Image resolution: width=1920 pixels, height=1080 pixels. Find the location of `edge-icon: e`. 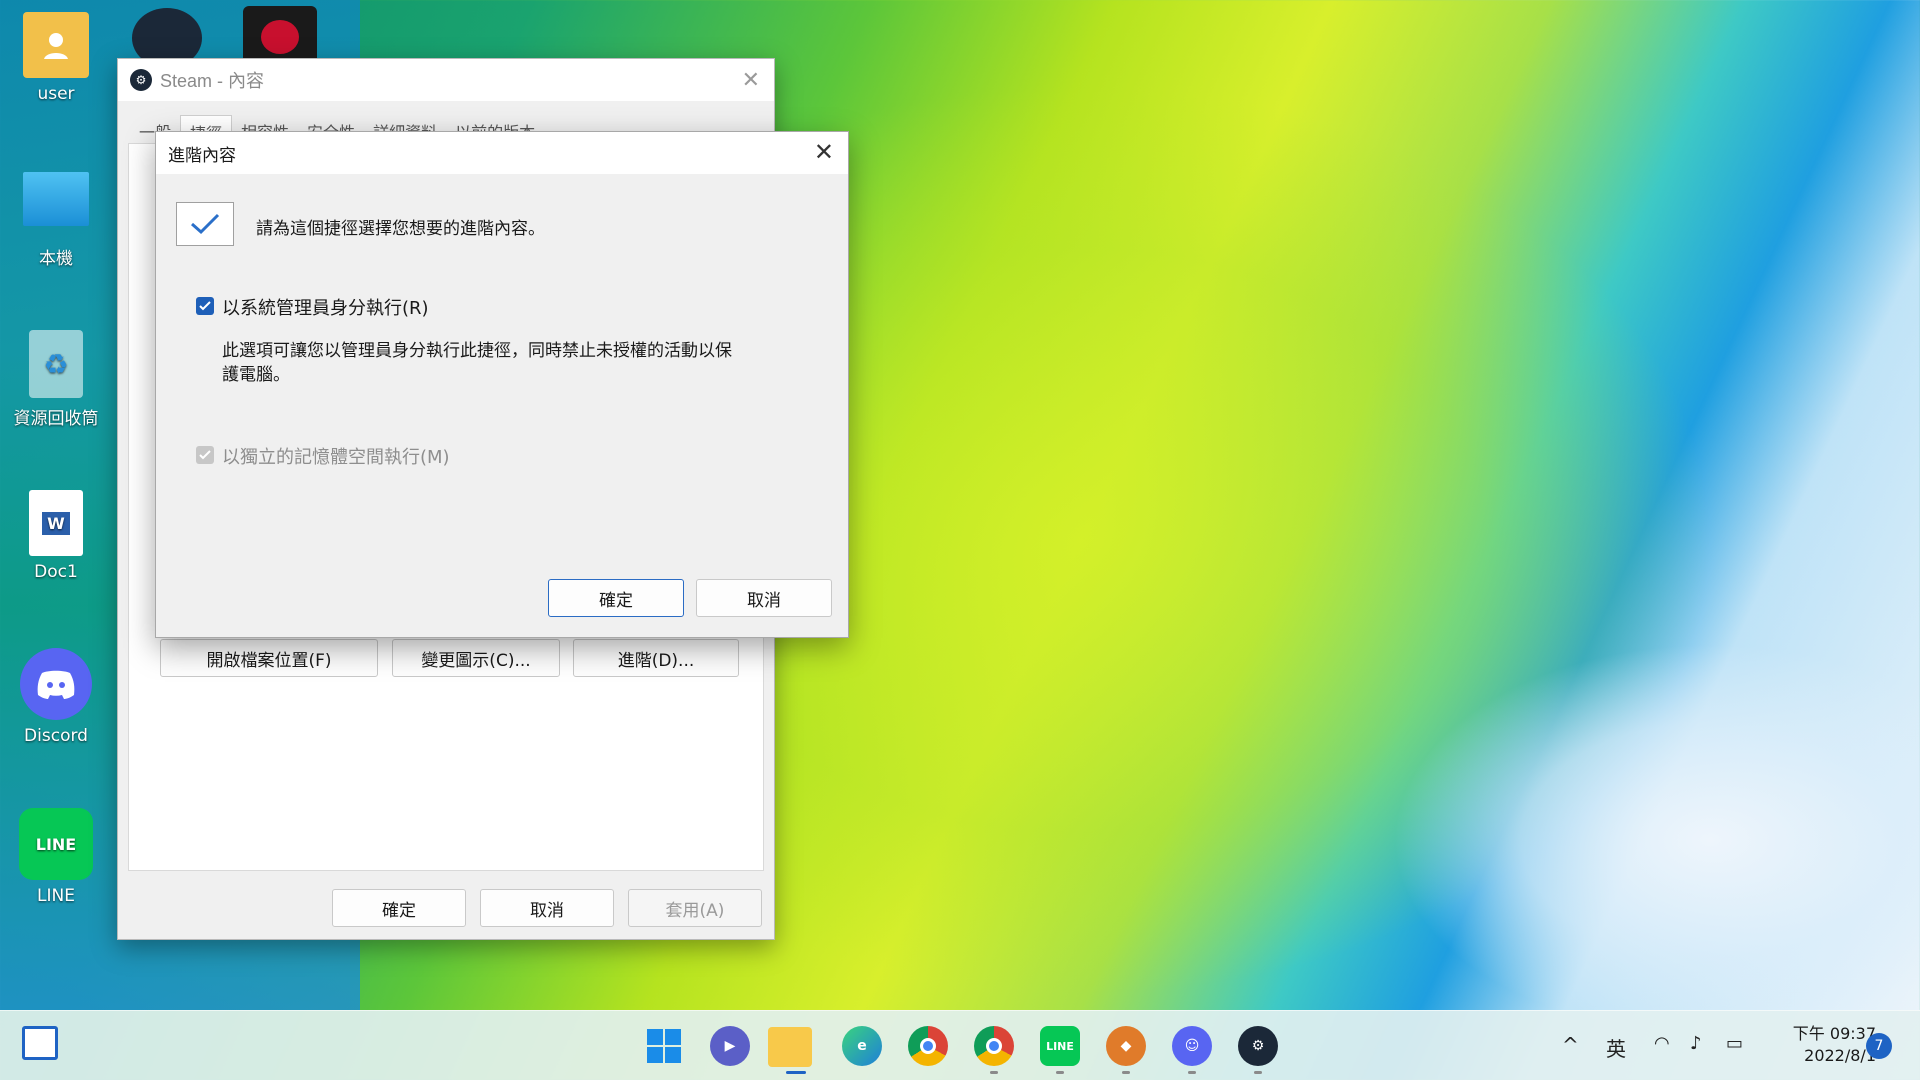

edge-icon: e is located at coordinates (862, 1046).